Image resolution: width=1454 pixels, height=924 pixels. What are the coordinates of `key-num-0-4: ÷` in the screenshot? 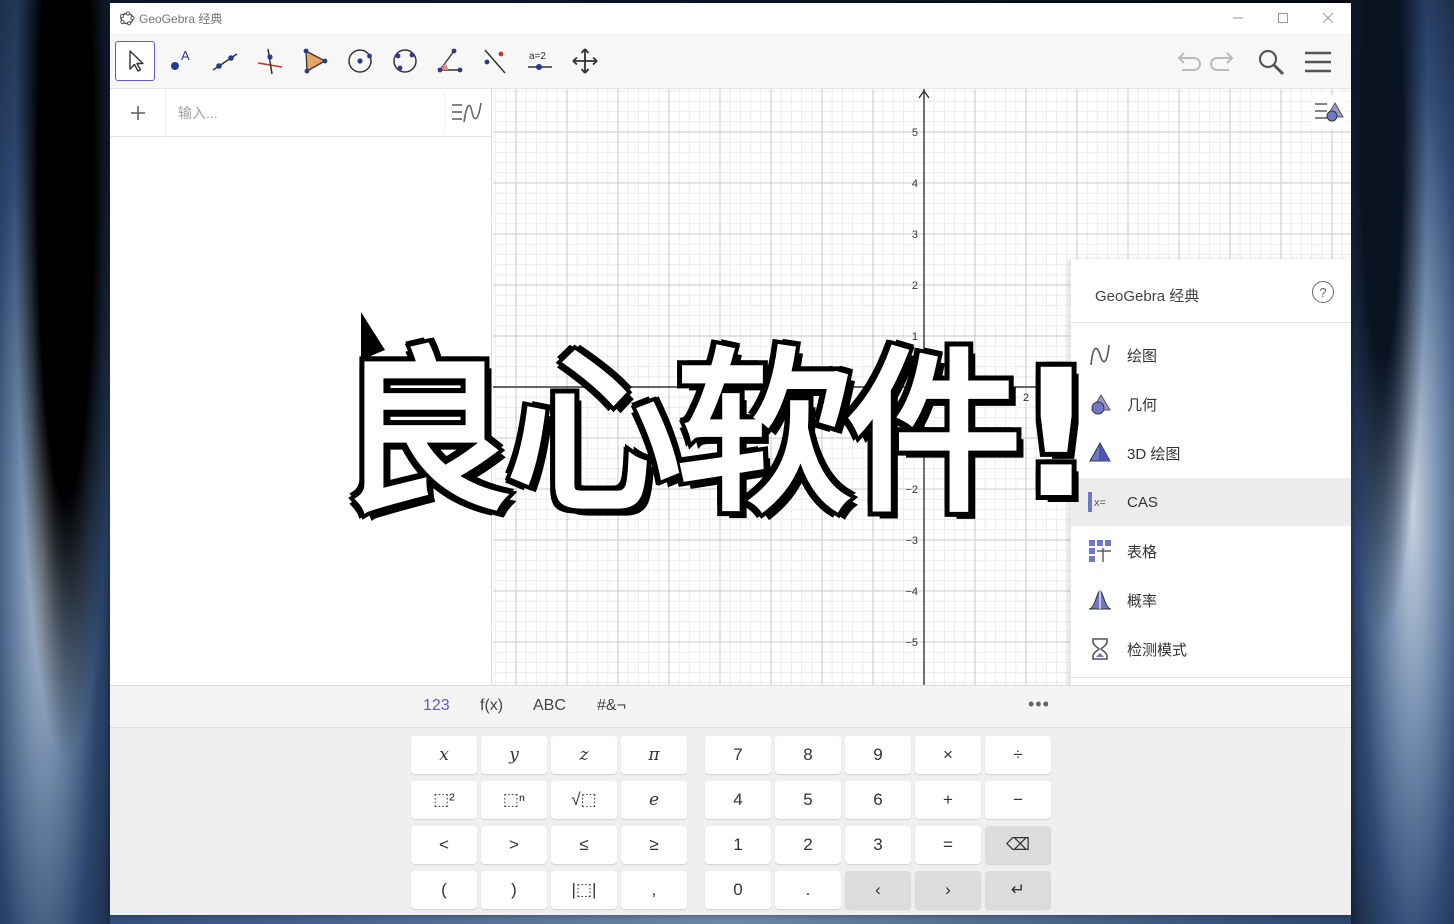 It's located at (1018, 755).